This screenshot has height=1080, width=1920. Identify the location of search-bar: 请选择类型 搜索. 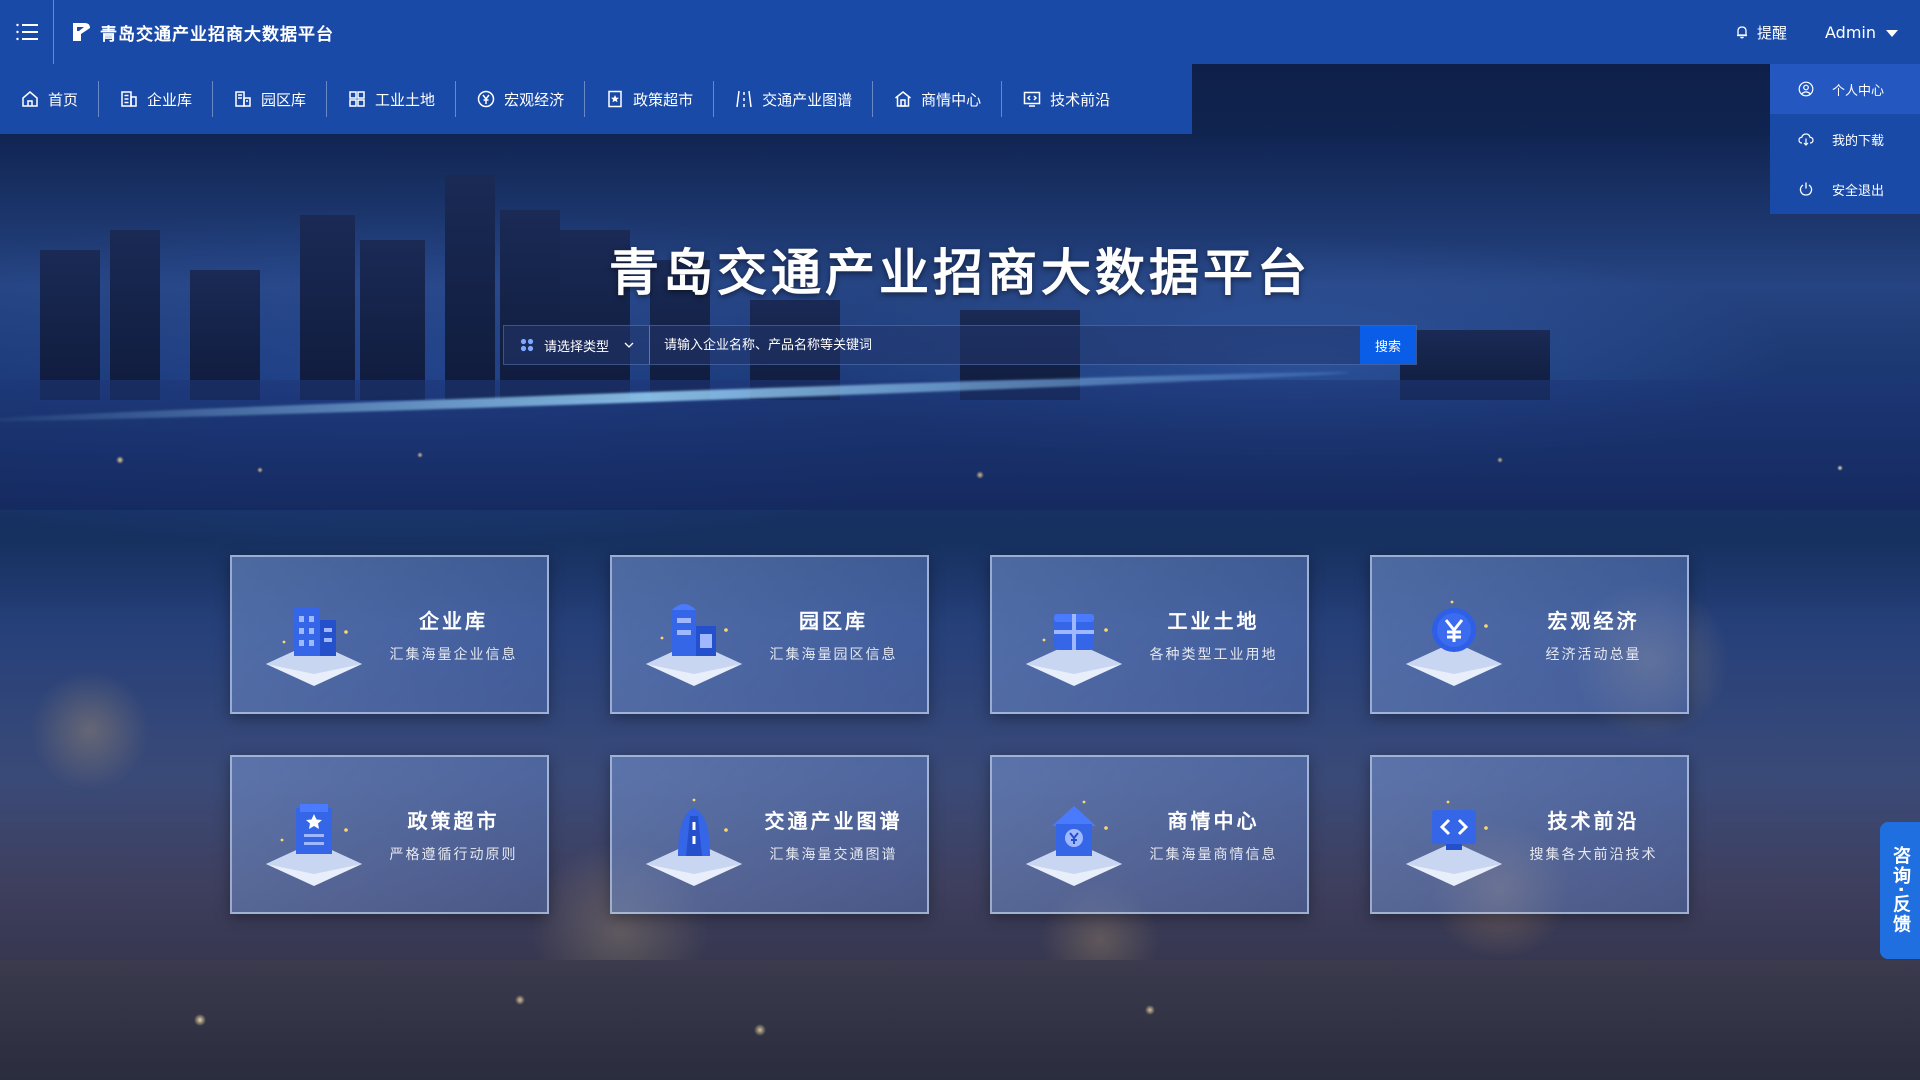
(960, 345).